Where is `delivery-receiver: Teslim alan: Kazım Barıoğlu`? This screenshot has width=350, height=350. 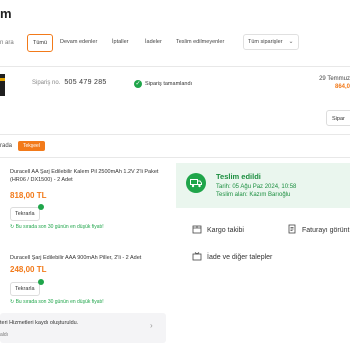 delivery-receiver: Teslim alan: Kazım Barıoğlu is located at coordinates (253, 195).